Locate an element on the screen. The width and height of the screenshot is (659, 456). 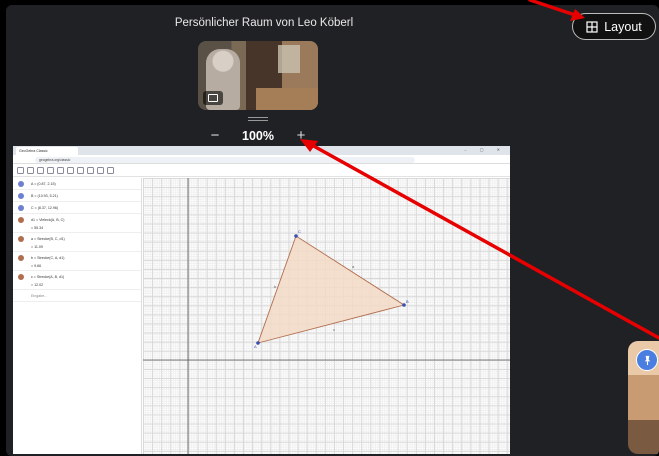
zoom-in-button: + is located at coordinates (301, 136).